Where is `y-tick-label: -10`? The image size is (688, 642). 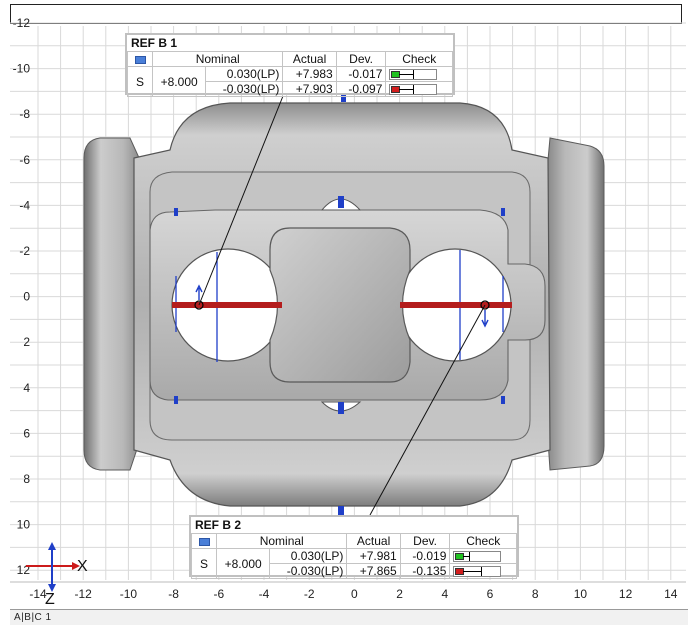
y-tick-label: -10 is located at coordinates (22, 69).